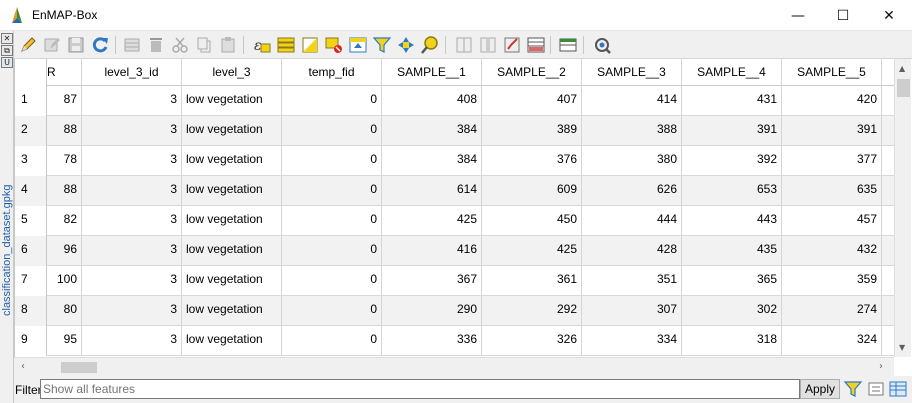 The image size is (912, 403). Describe the element at coordinates (732, 161) in the screenshot. I see `table-cell: 392` at that location.